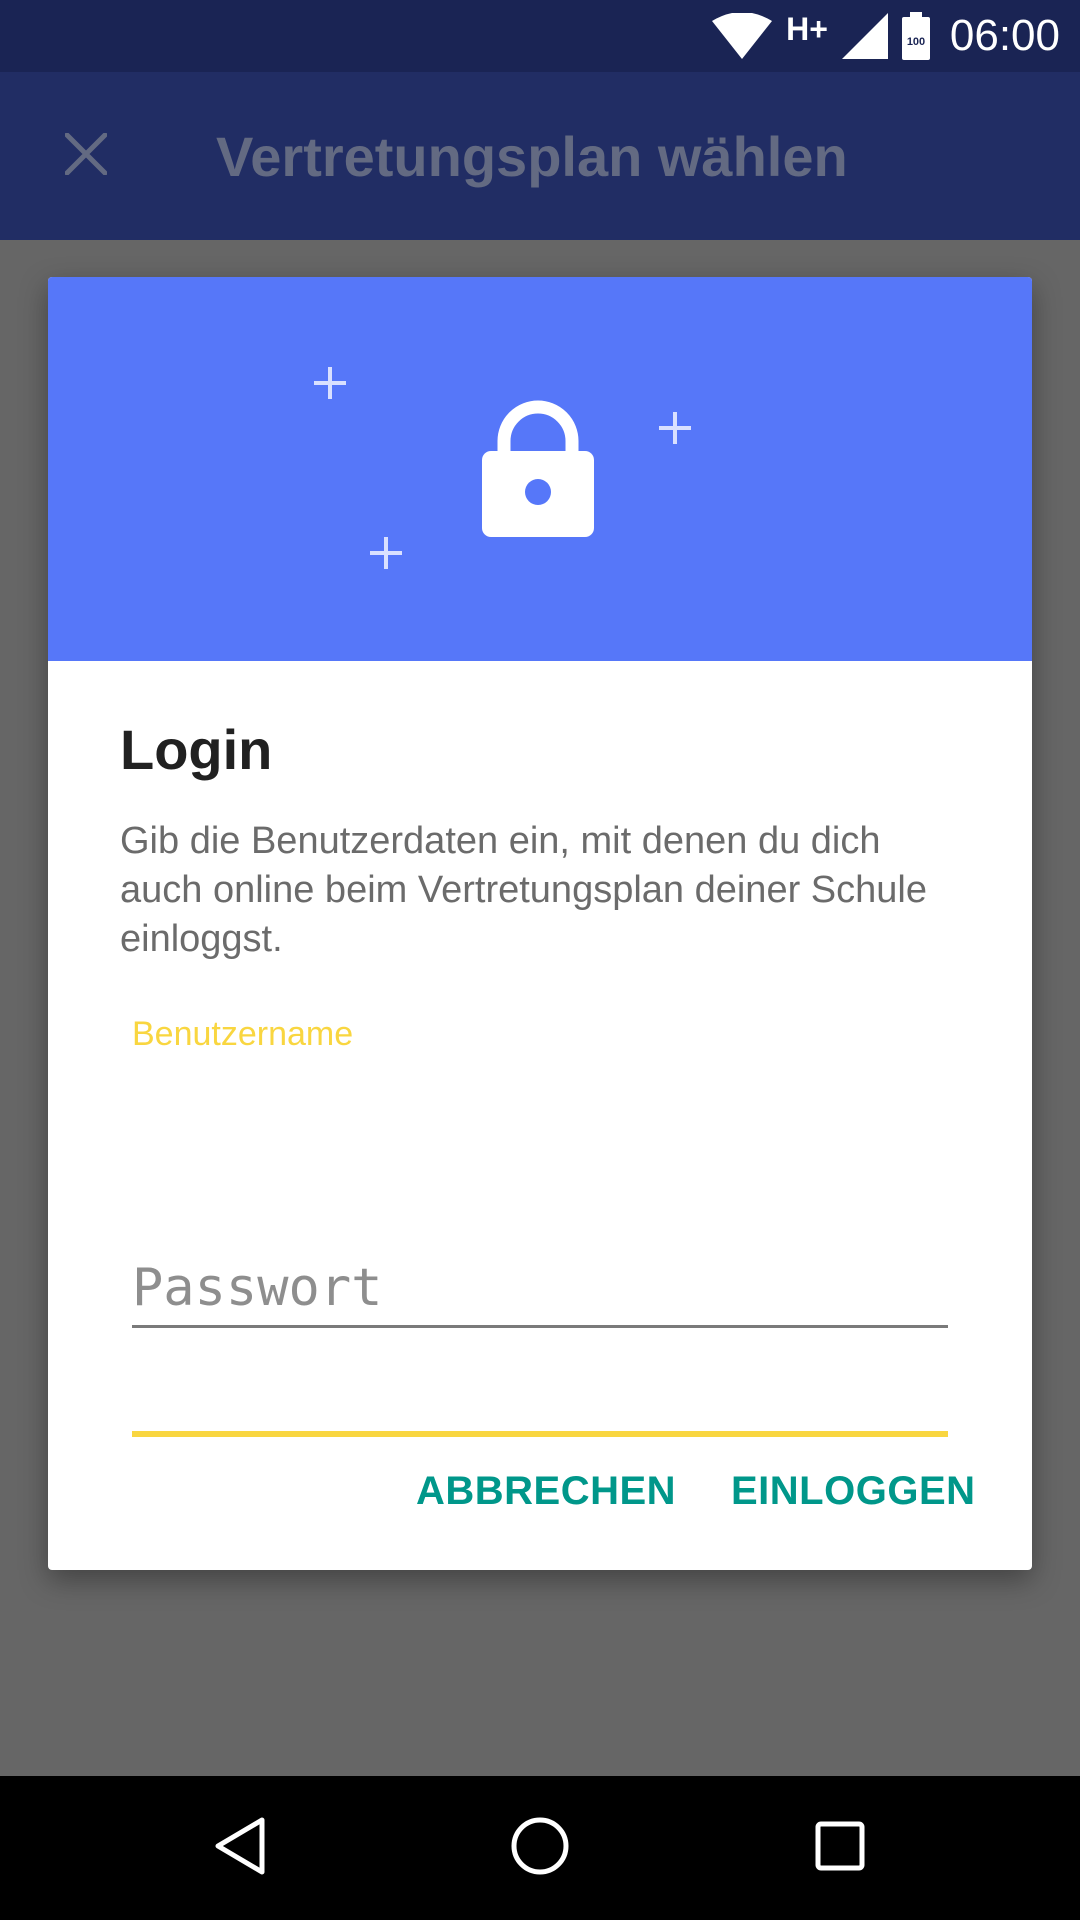 The image size is (1080, 1920). I want to click on dialog-title: Login, so click(196, 749).